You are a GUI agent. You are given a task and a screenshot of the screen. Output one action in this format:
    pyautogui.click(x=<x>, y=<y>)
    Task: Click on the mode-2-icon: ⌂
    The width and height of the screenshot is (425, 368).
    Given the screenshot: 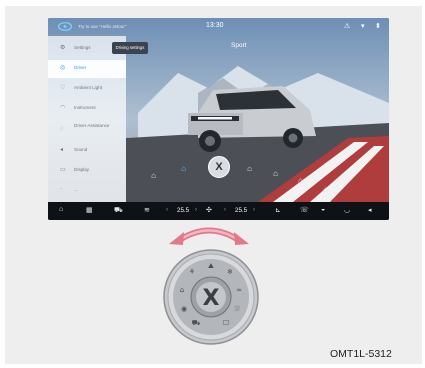 What is the action you would take?
    pyautogui.click(x=153, y=175)
    